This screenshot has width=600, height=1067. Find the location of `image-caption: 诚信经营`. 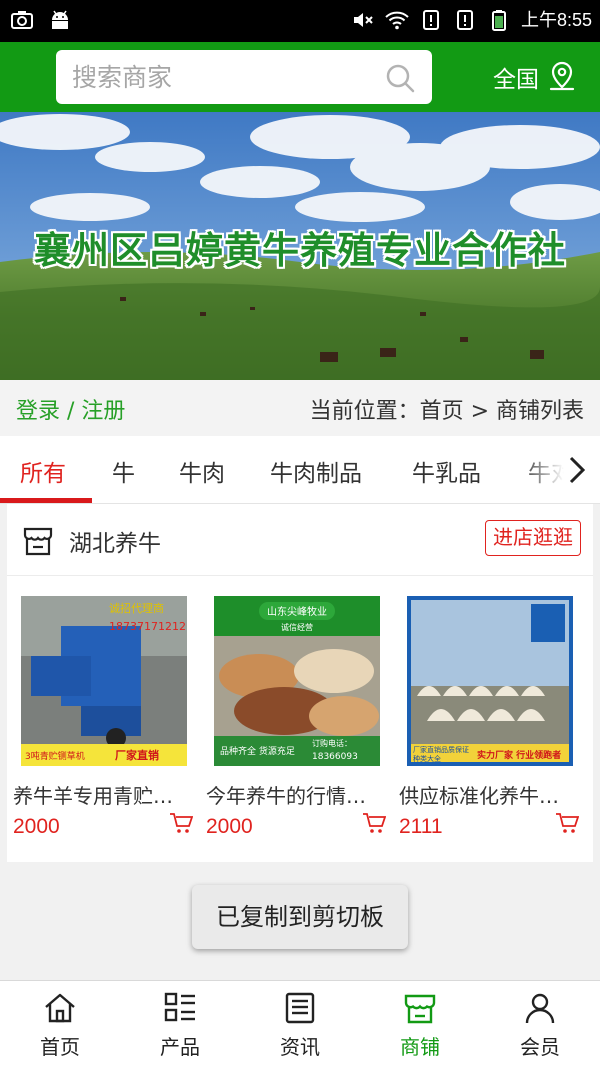

image-caption: 诚信经营 is located at coordinates (297, 627).